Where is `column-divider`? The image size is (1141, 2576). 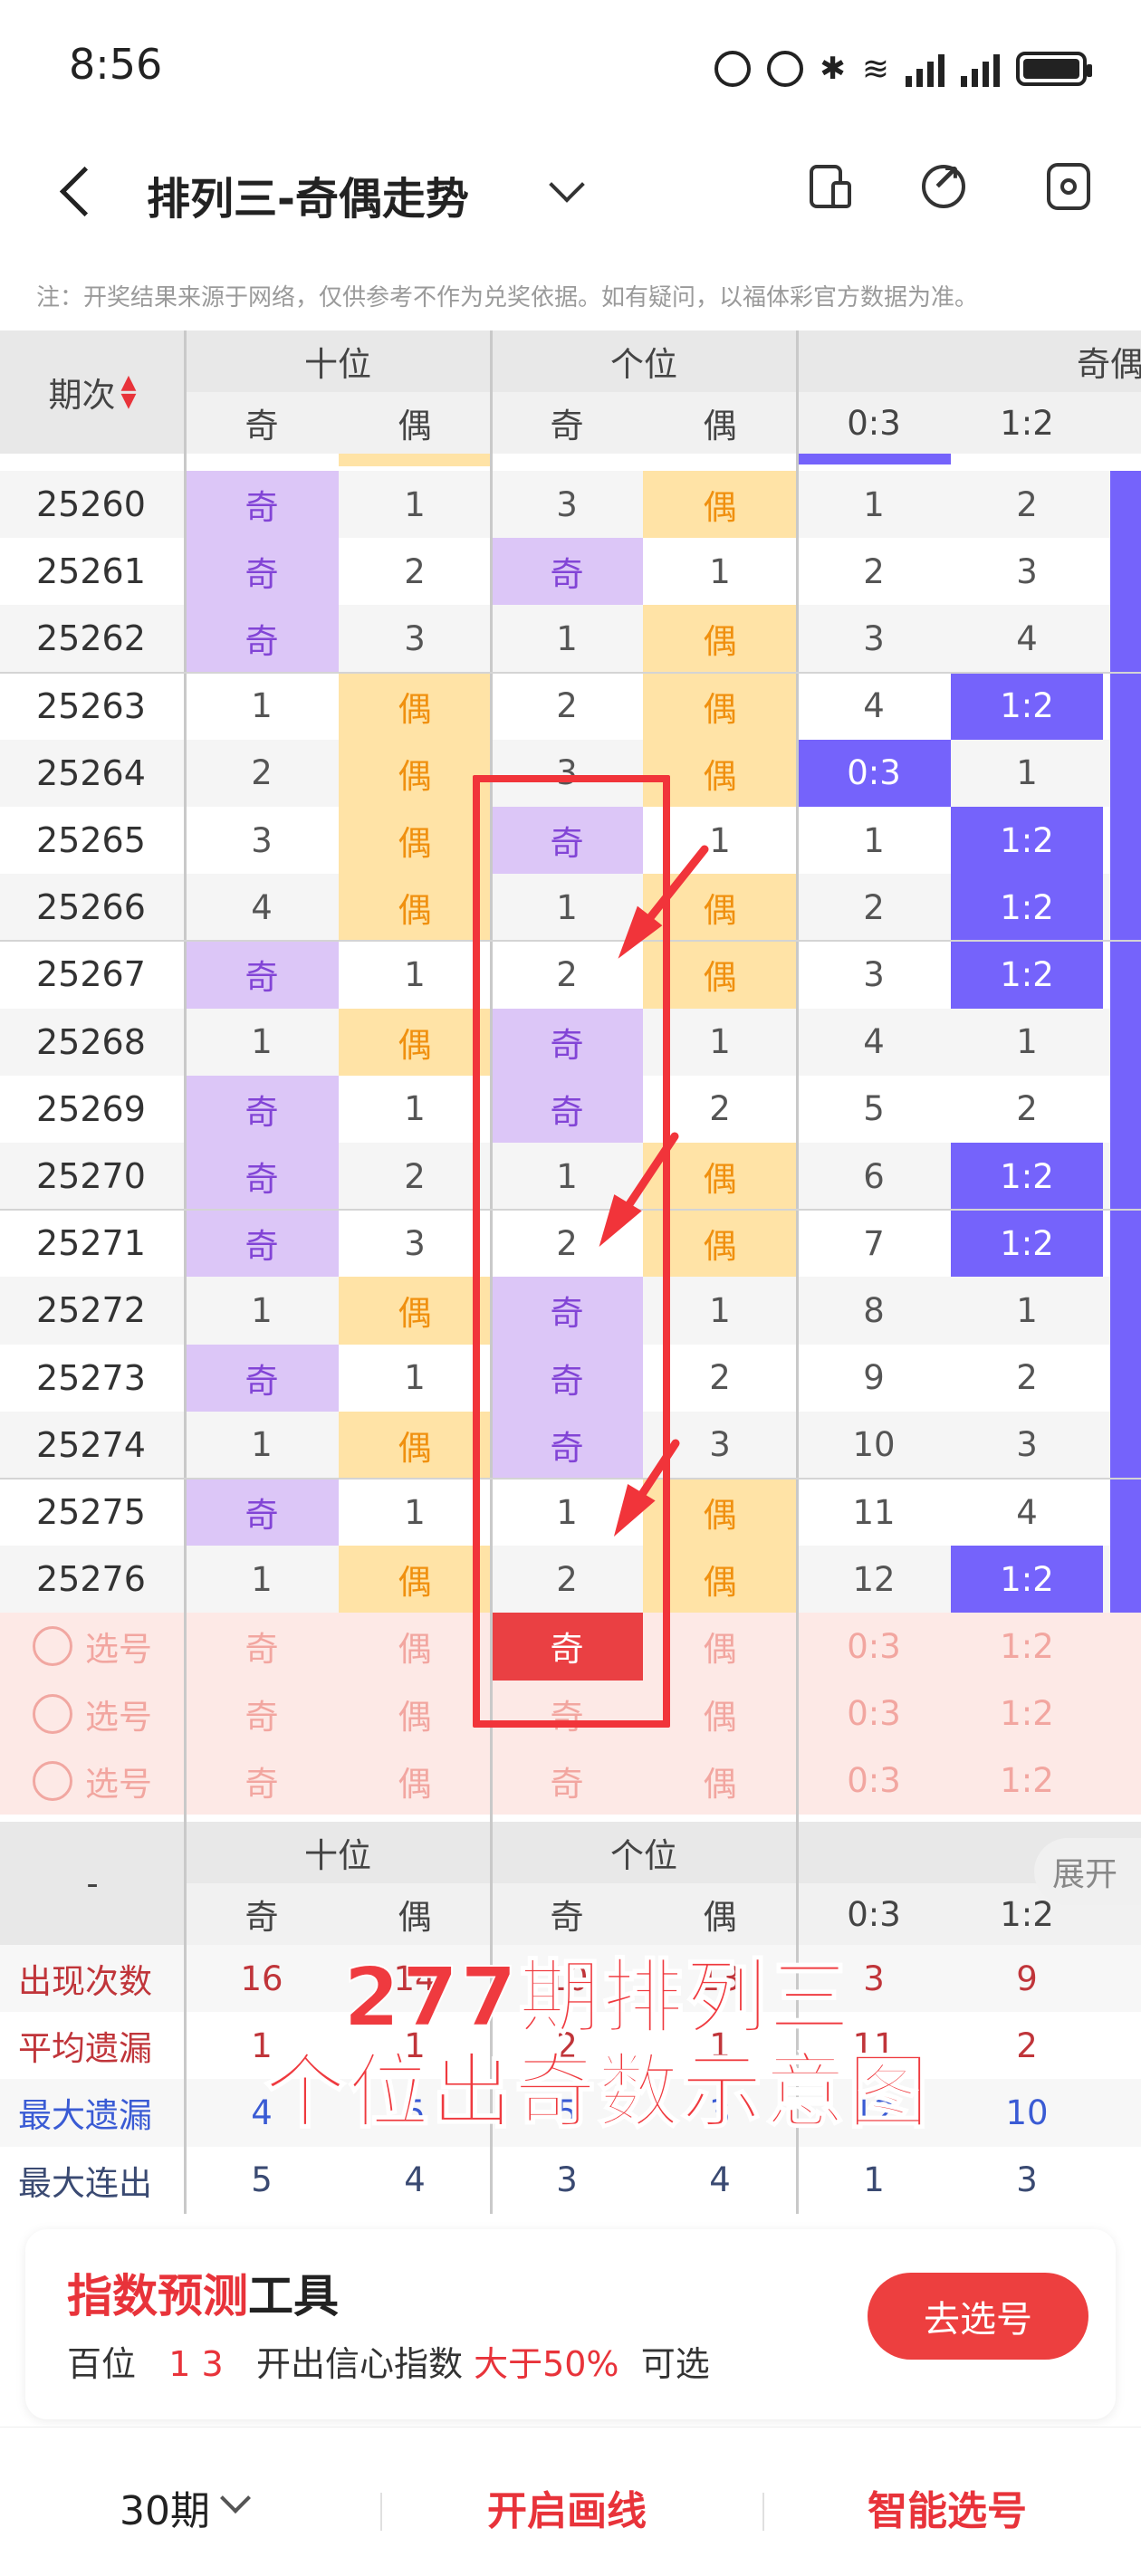 column-divider is located at coordinates (797, 1272).